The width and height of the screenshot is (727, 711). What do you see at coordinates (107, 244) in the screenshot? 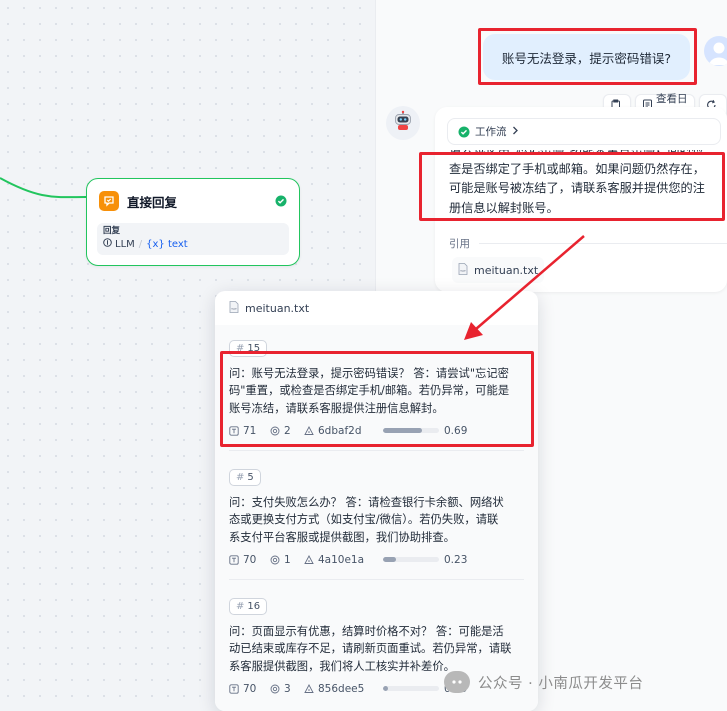
I see `llm-icon` at bounding box center [107, 244].